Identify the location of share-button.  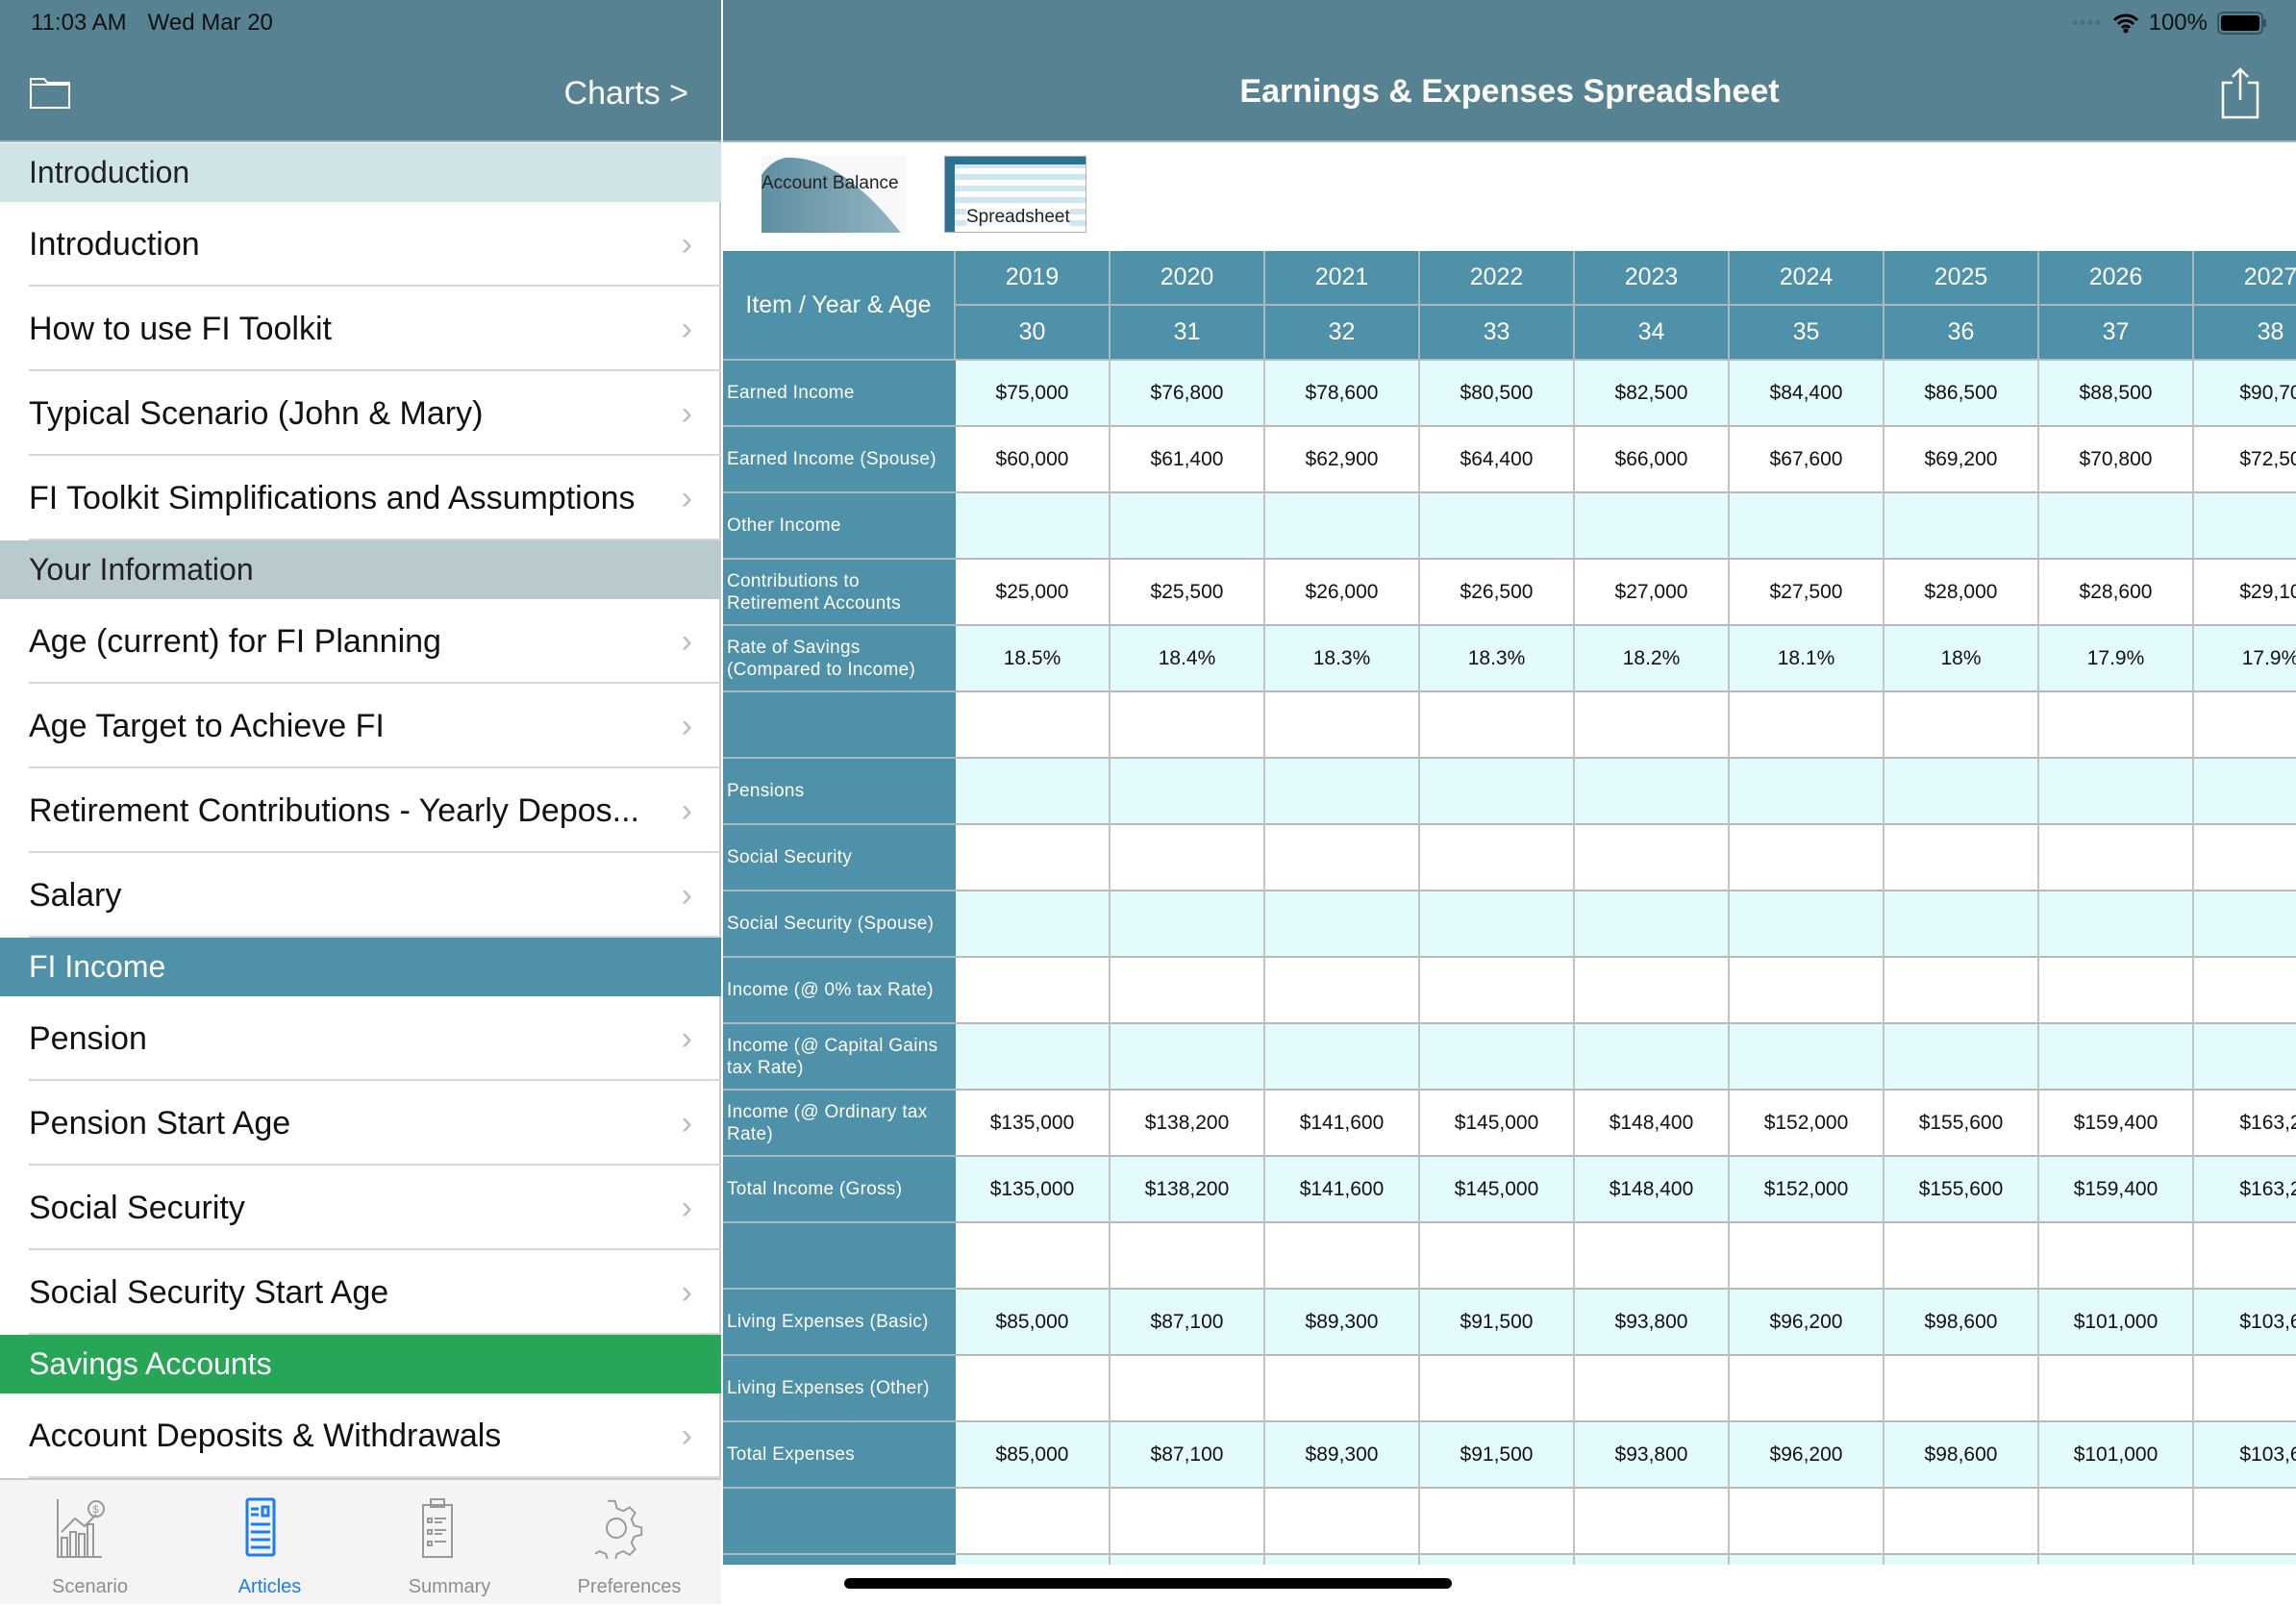
(2240, 95).